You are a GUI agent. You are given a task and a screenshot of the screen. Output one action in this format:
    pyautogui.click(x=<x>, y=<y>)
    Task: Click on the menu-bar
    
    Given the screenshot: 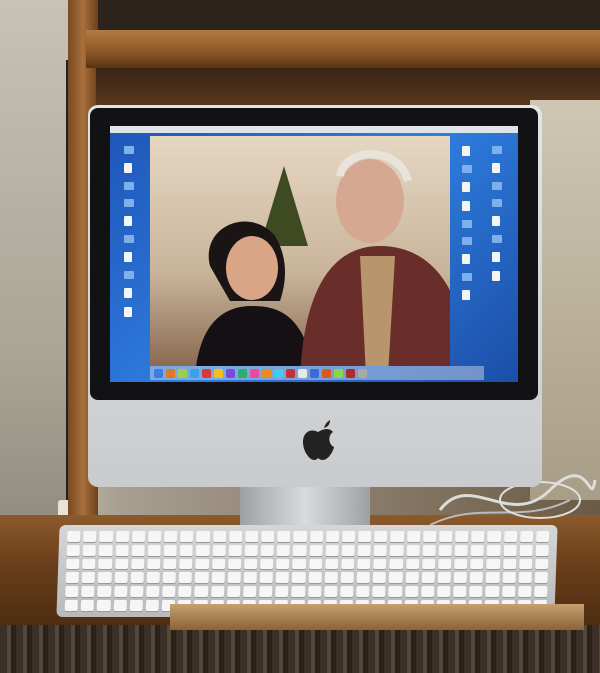 What is the action you would take?
    pyautogui.click(x=314, y=129)
    